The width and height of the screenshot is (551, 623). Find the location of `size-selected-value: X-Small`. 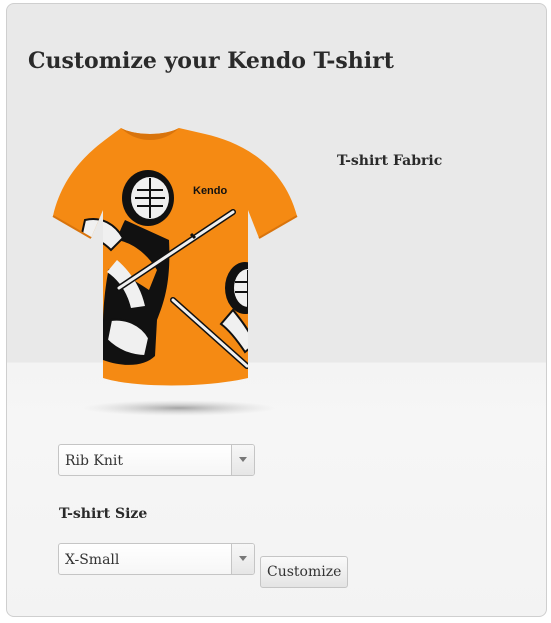

size-selected-value: X-Small is located at coordinates (92, 560).